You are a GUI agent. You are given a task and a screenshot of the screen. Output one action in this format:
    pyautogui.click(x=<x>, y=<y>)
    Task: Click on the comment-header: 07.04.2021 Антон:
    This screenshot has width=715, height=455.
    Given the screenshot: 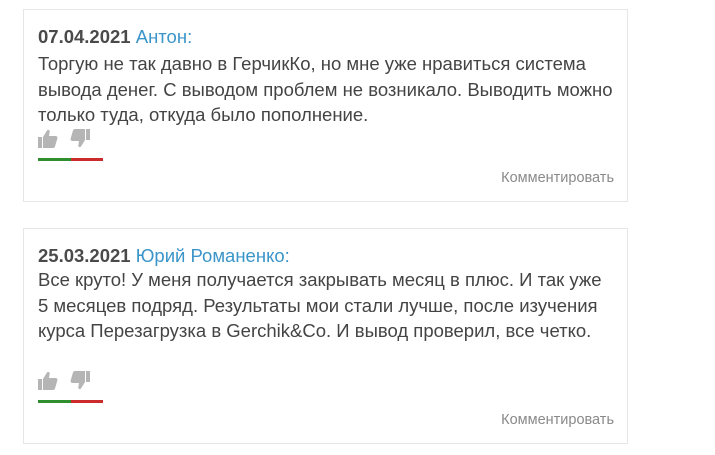 What is the action you would take?
    pyautogui.click(x=115, y=37)
    